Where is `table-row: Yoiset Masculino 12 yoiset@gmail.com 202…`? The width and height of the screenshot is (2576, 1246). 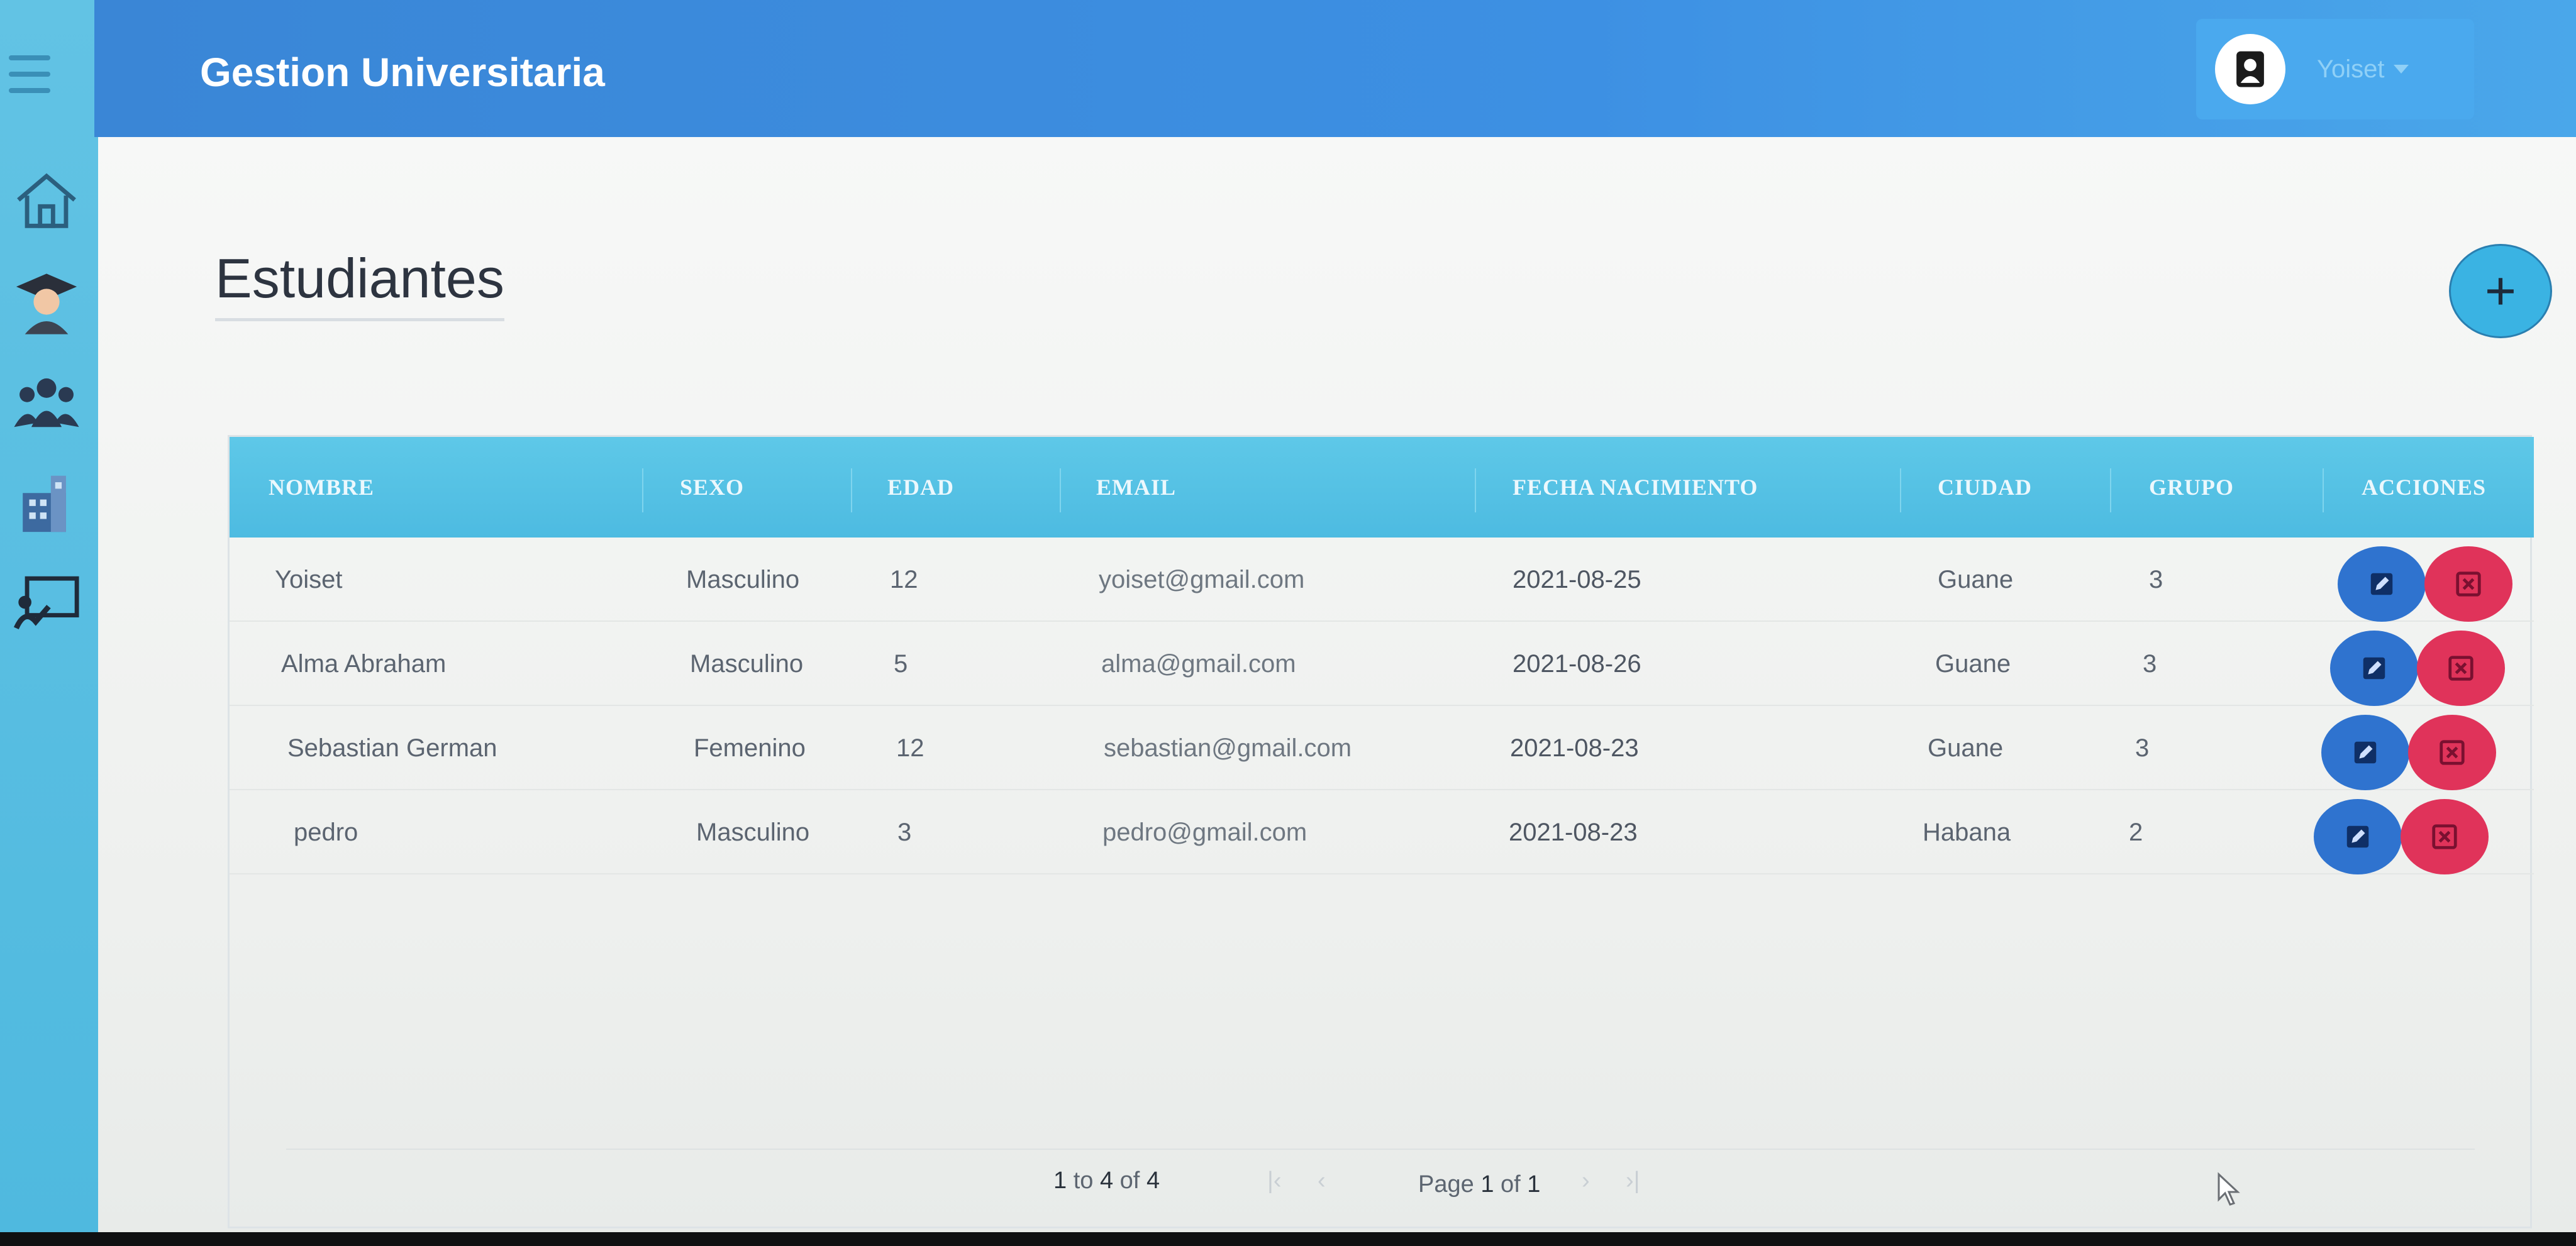
table-row: Yoiset Masculino 12 yoiset@gmail.com 202… is located at coordinates (1382, 580).